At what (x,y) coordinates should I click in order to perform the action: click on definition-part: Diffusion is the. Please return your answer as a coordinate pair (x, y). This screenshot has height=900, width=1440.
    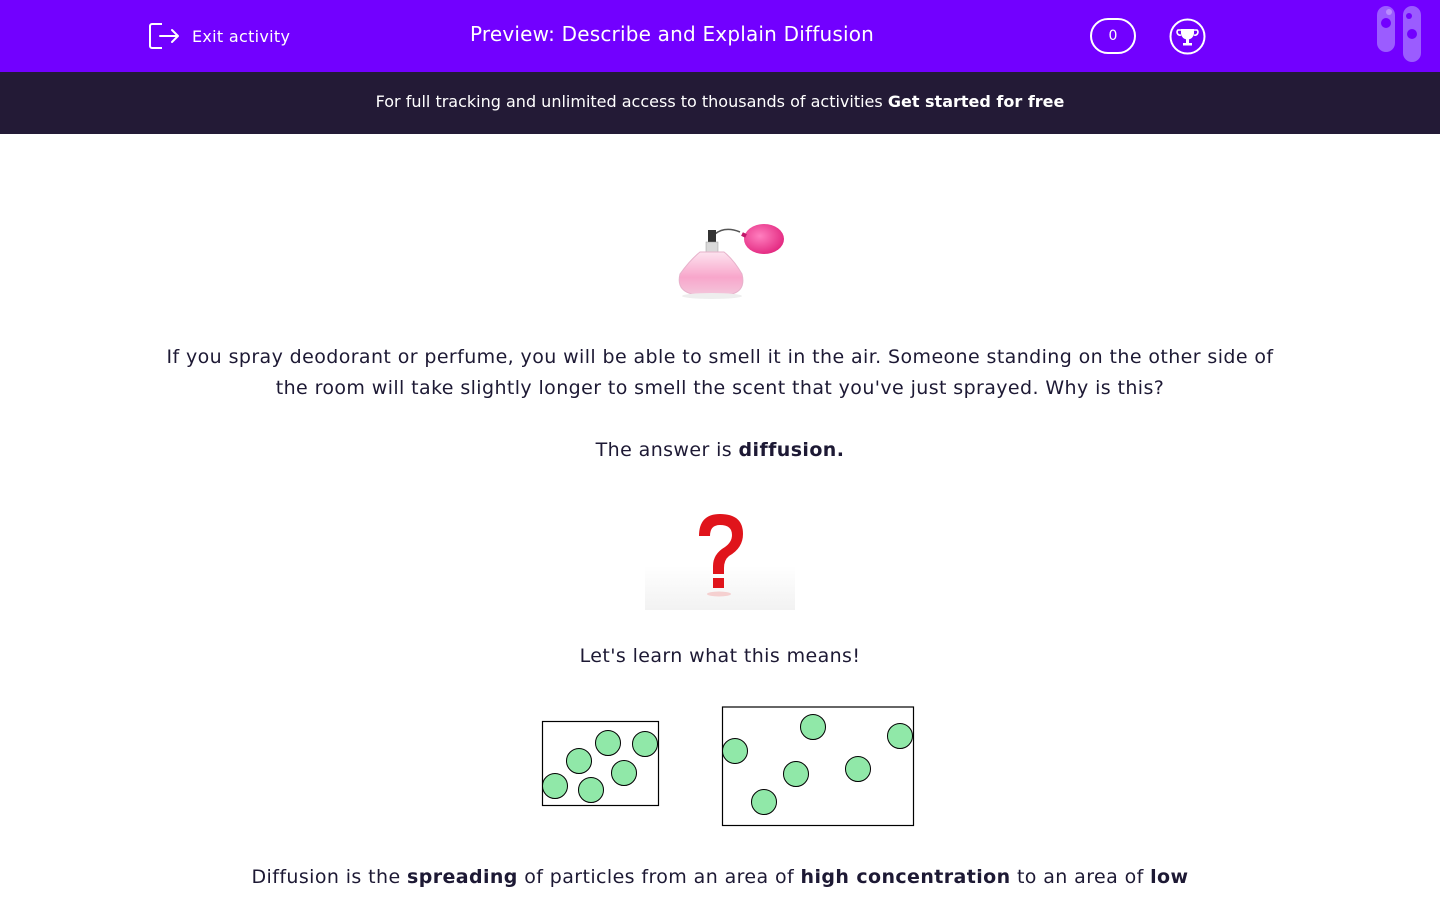
    Looking at the image, I should click on (329, 877).